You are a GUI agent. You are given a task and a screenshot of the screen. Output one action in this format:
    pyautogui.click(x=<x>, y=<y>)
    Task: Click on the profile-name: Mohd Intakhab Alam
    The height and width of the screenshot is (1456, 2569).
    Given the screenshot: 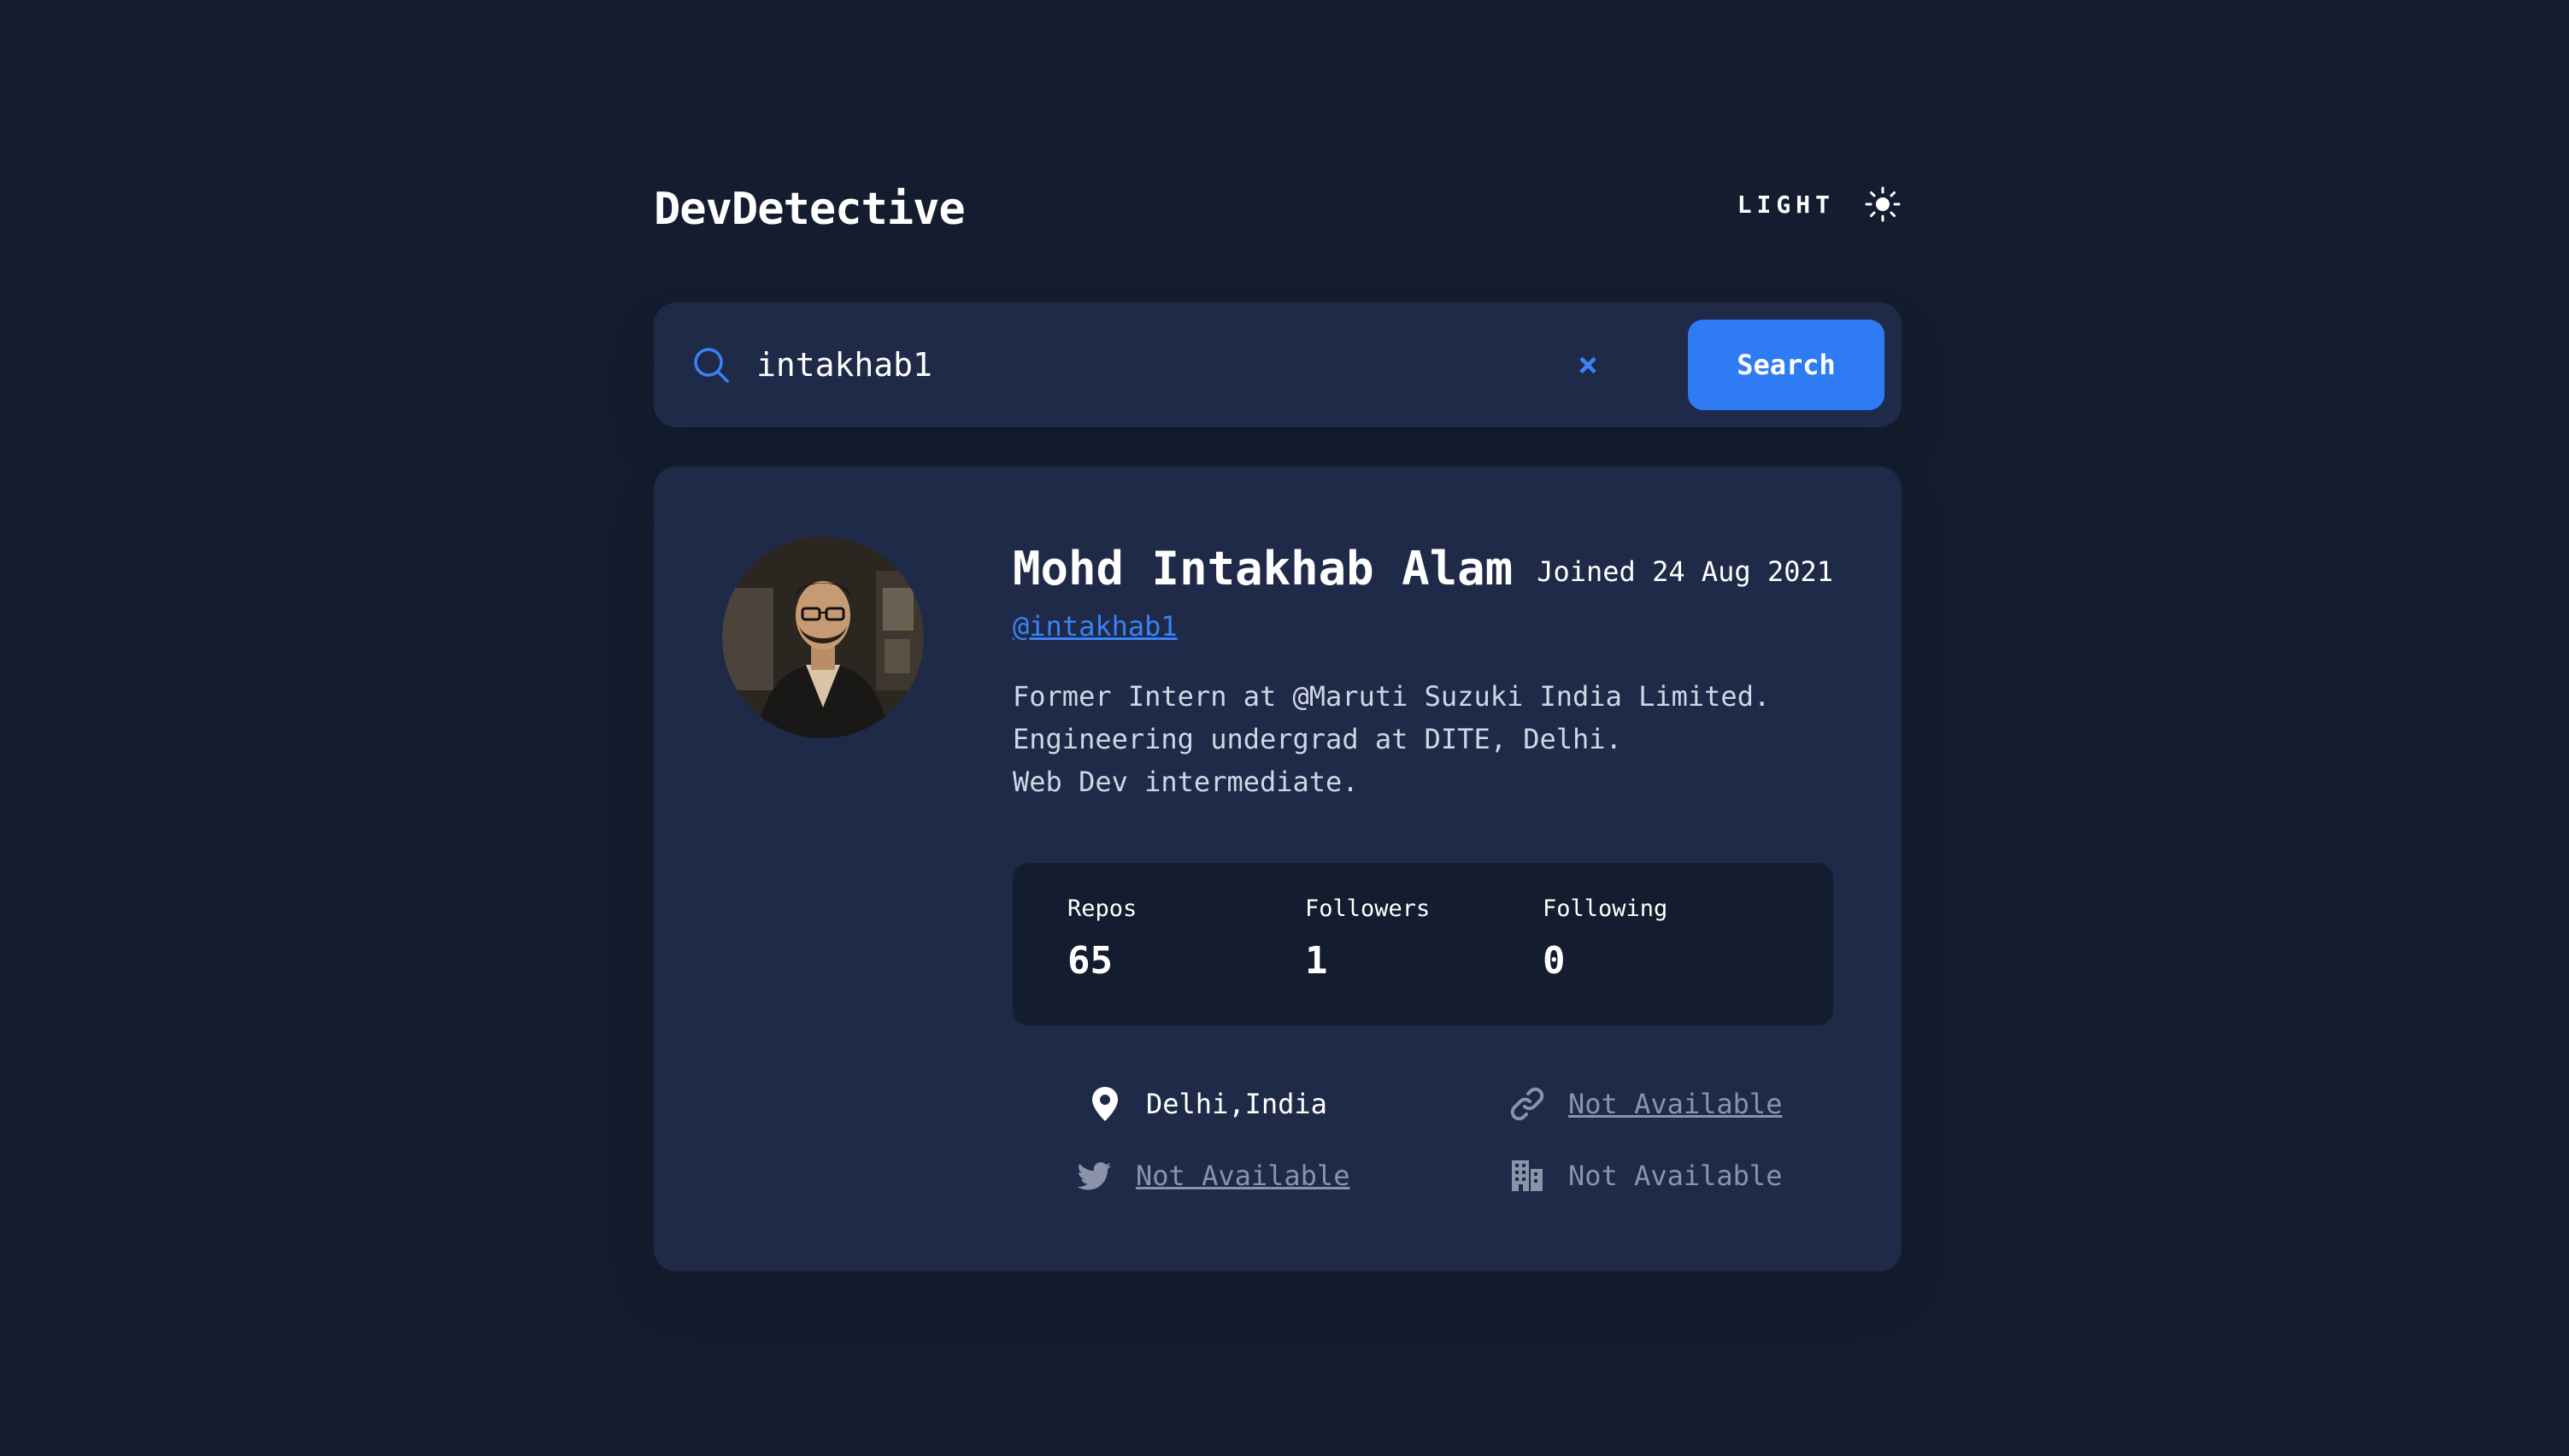 What is the action you would take?
    pyautogui.click(x=1263, y=569)
    